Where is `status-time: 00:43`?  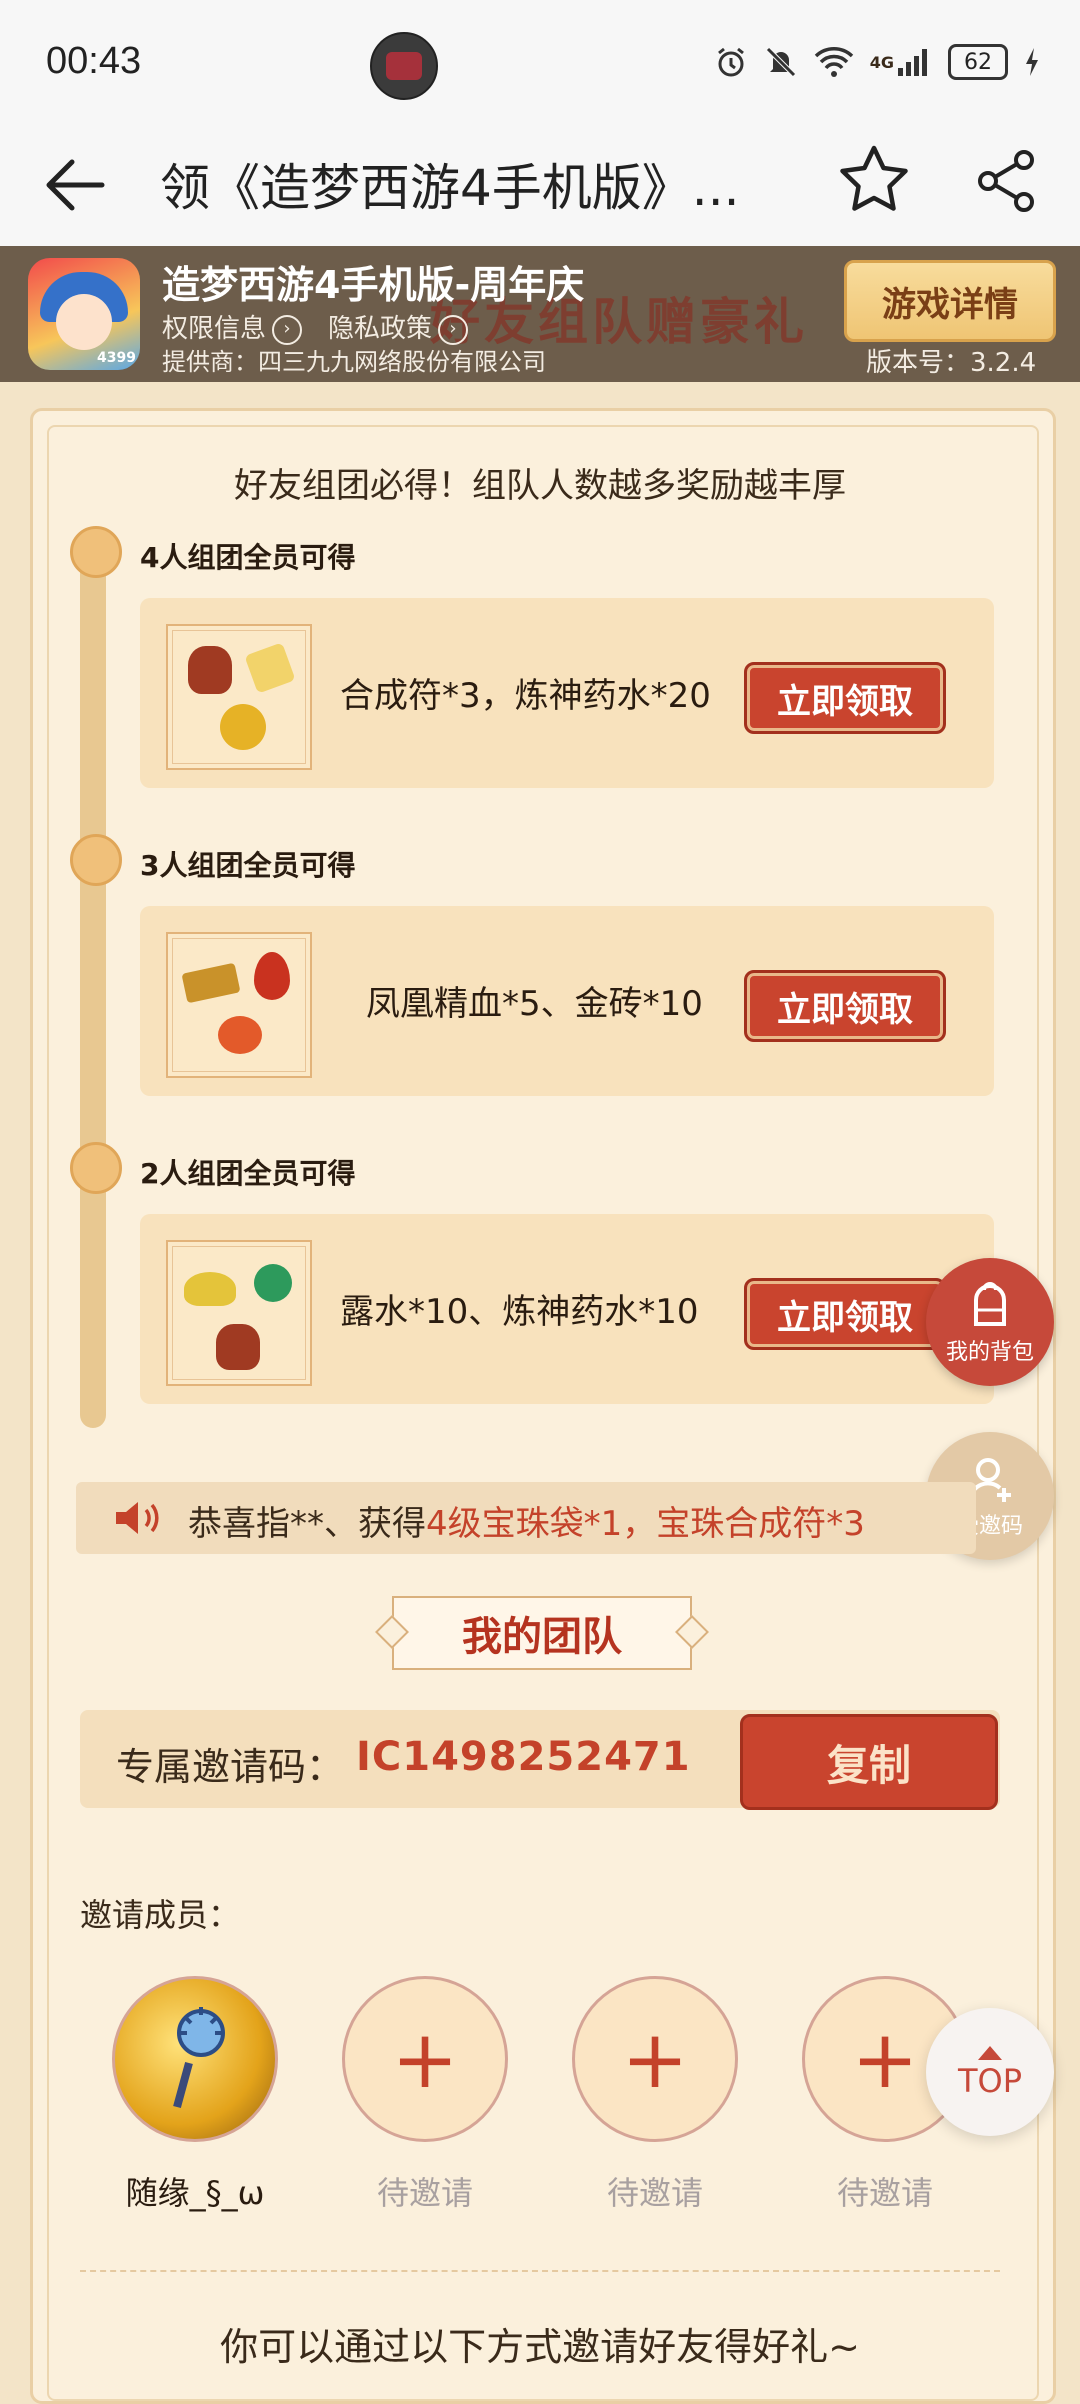
status-time: 00:43 is located at coordinates (94, 61).